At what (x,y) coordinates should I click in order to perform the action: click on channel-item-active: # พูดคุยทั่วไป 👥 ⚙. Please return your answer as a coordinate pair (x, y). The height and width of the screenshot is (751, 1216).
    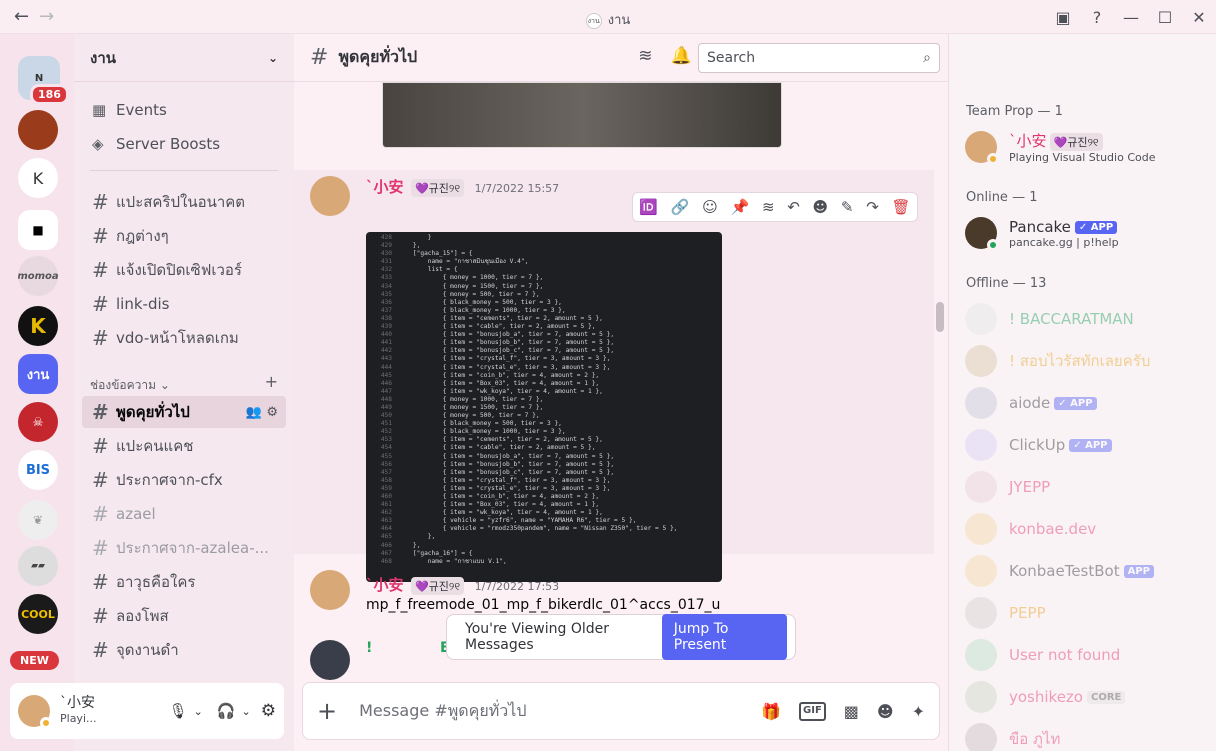
    Looking at the image, I should click on (184, 412).